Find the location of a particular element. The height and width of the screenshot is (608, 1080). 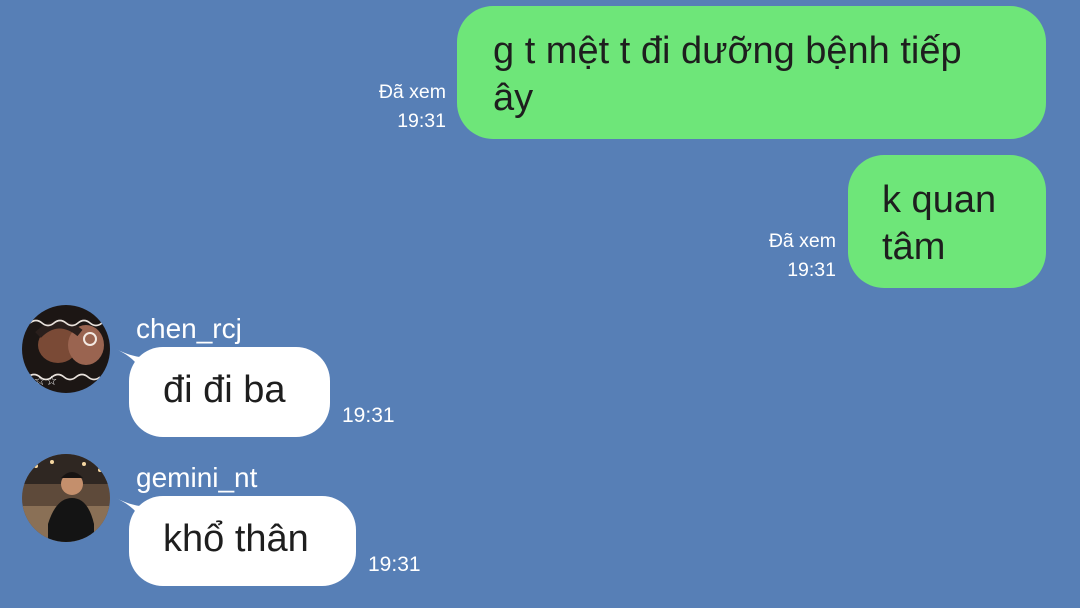

avatar is located at coordinates (66, 498).